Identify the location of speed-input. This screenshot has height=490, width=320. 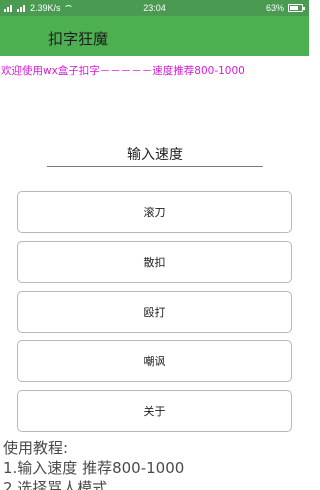
(155, 155).